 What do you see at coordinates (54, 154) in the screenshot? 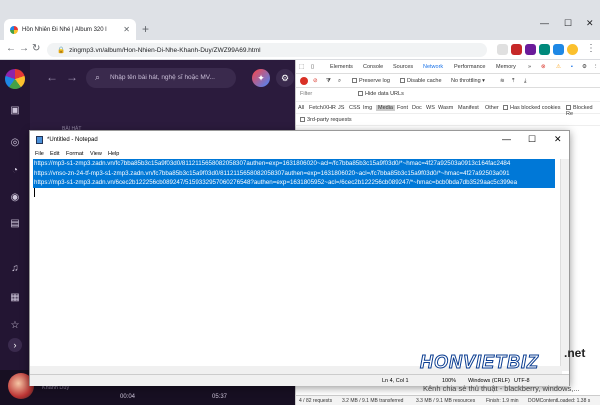
I see `menu-edit: Edit` at bounding box center [54, 154].